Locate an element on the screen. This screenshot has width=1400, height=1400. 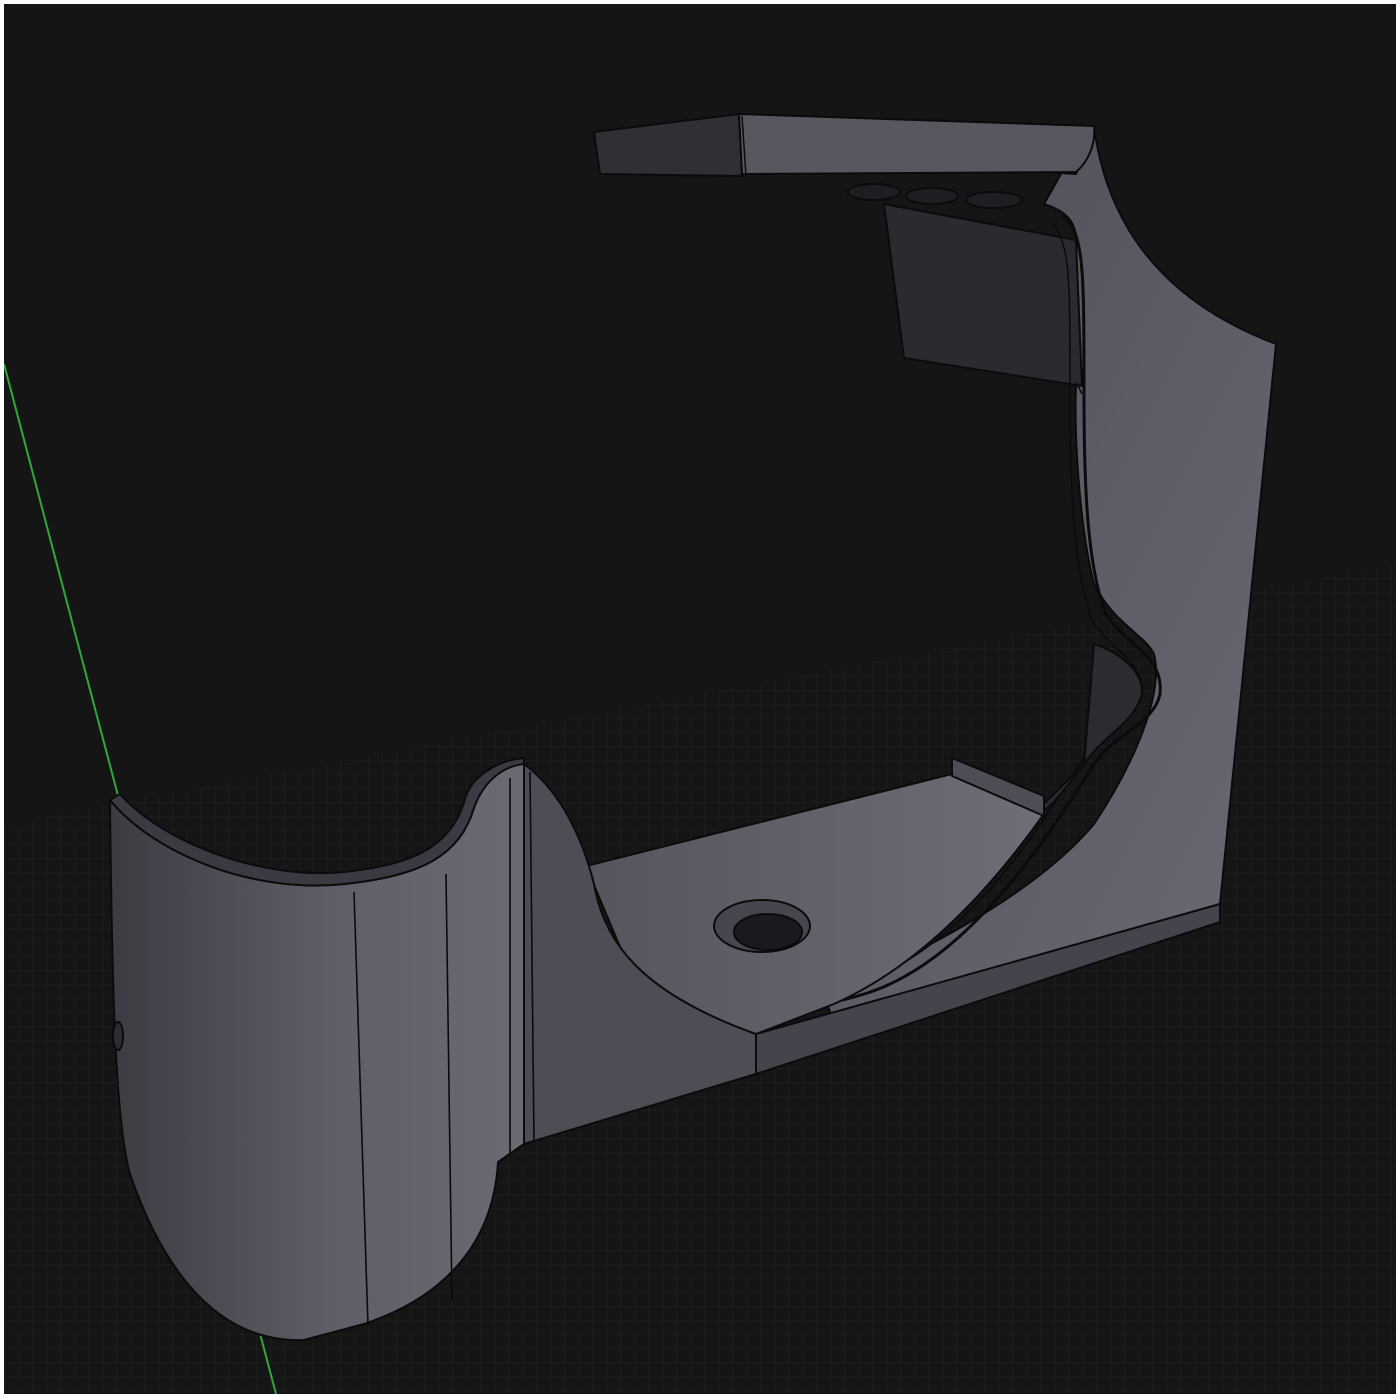
top-arm-face is located at coordinates (668, 145).